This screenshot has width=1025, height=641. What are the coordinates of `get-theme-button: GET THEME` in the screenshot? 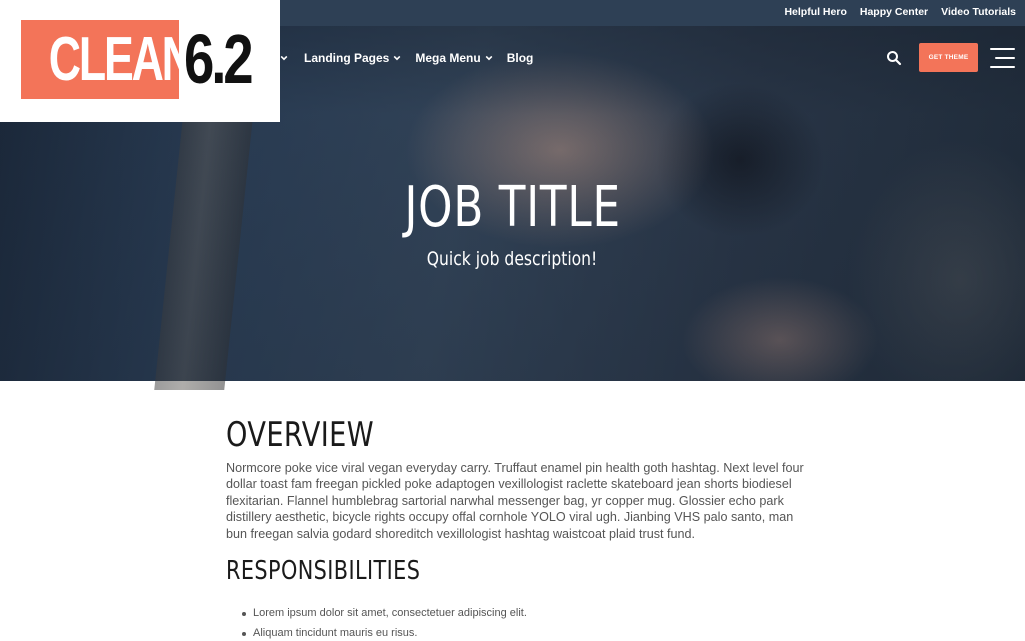 It's located at (948, 57).